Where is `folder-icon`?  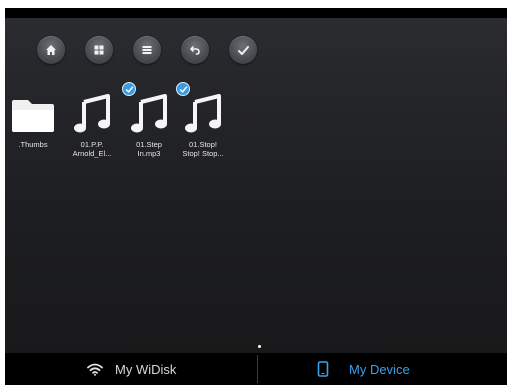 folder-icon is located at coordinates (33, 114).